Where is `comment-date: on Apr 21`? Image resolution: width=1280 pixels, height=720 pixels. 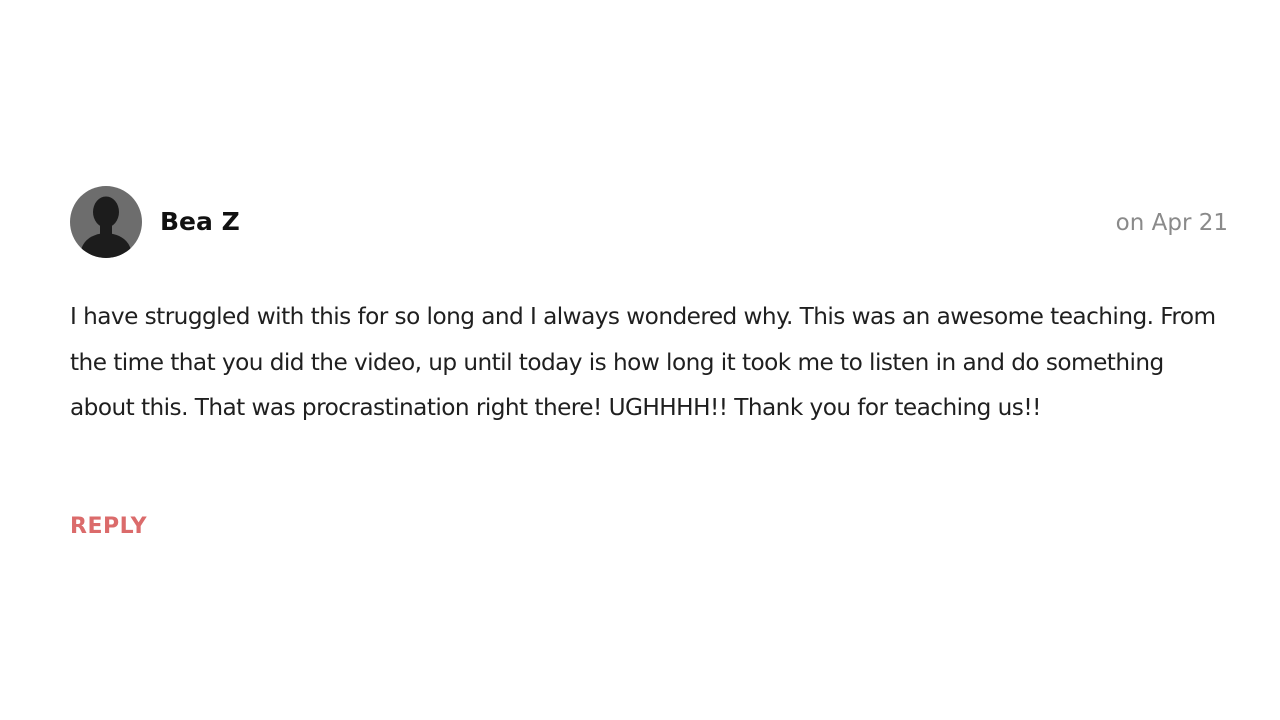
comment-date: on Apr 21 is located at coordinates (1171, 223).